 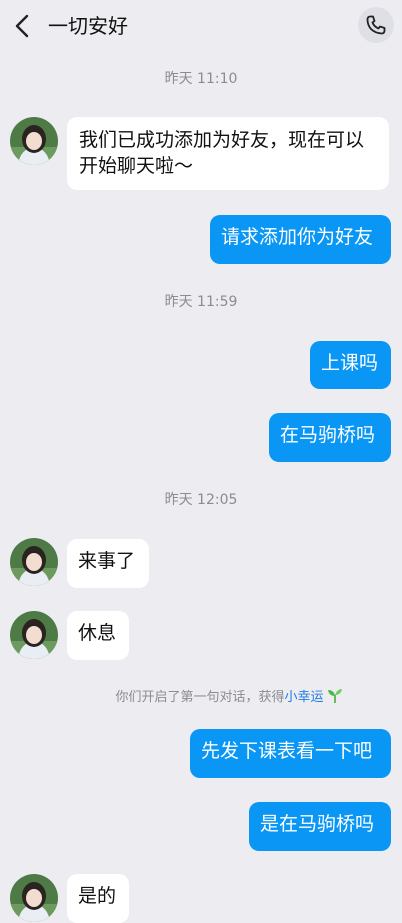 I want to click on lucky-link: 小幸运, so click(x=304, y=697).